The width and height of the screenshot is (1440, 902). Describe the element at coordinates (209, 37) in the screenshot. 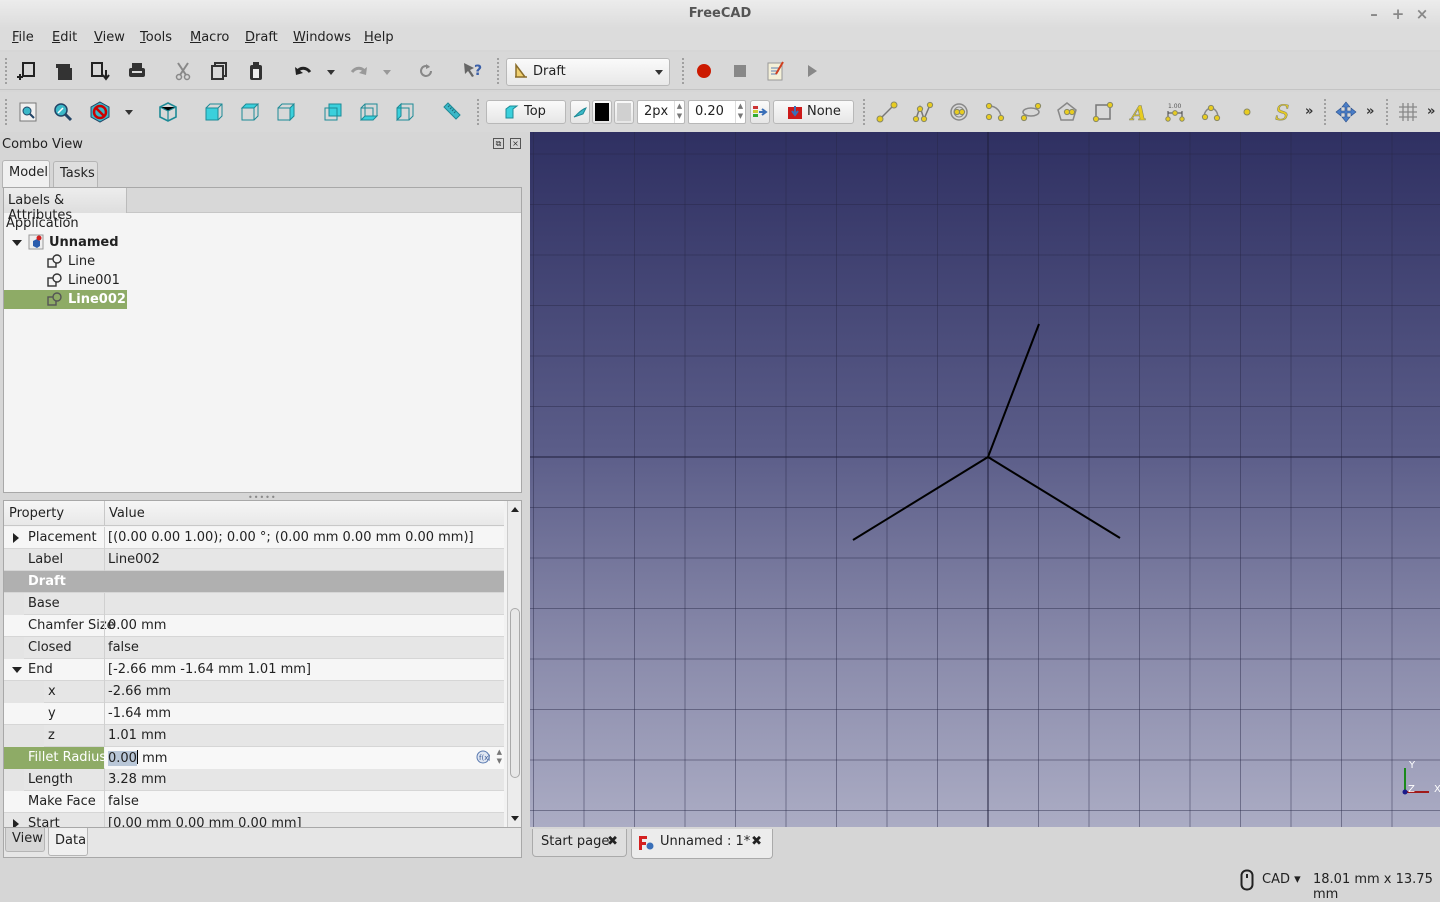

I see `menu-macro: Macro` at that location.